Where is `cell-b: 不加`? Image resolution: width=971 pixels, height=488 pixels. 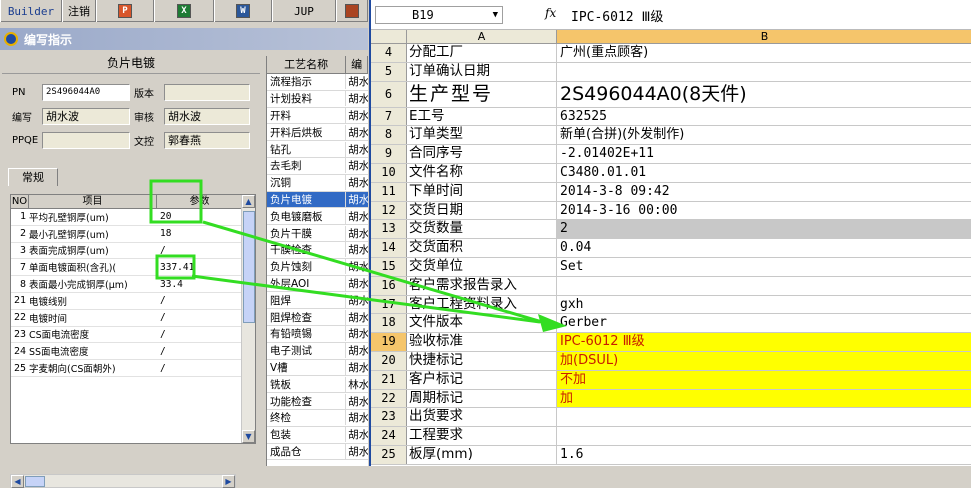
cell-b: 不加 is located at coordinates (764, 379).